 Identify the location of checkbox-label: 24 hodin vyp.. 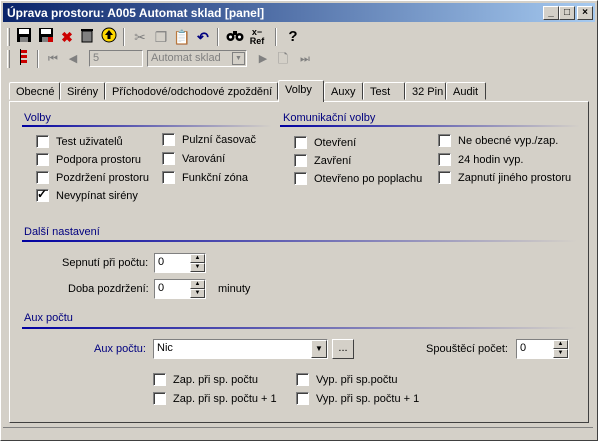
(491, 159).